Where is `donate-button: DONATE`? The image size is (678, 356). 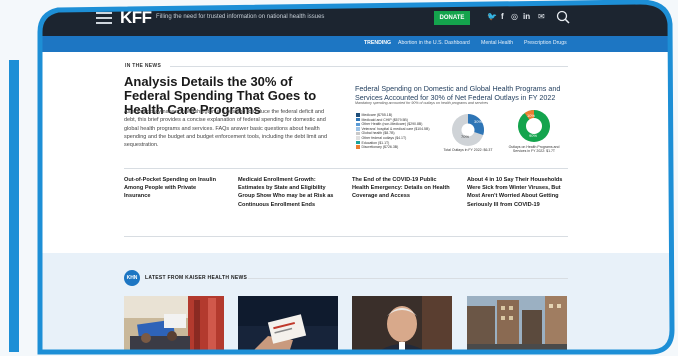
donate-button: DONATE is located at coordinates (452, 18).